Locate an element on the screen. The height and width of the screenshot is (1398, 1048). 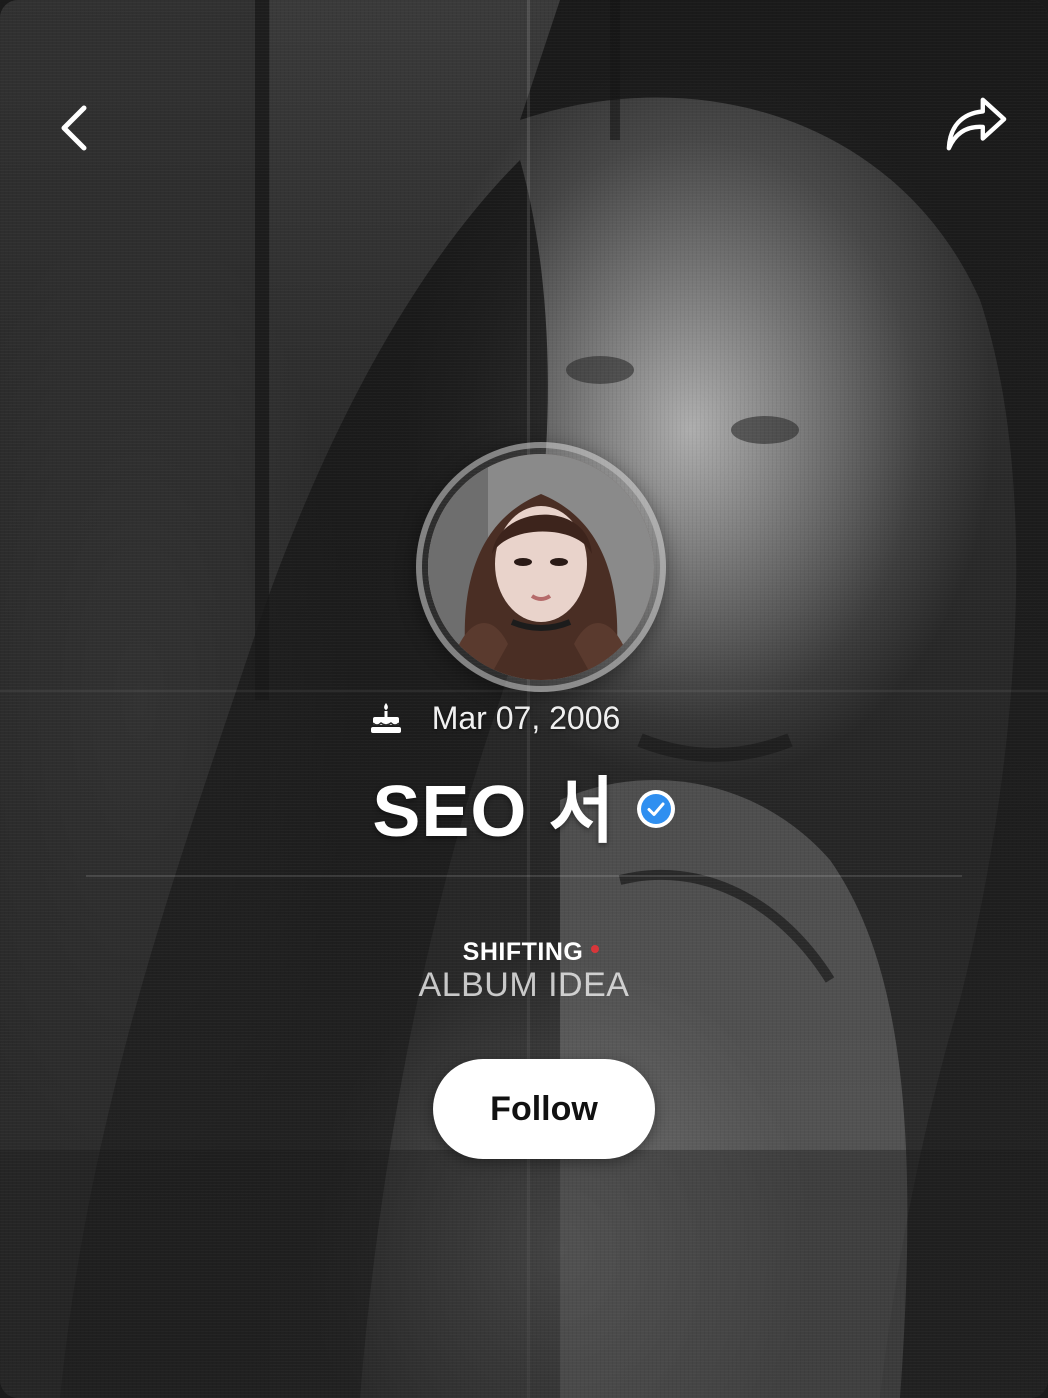
back-button is located at coordinates (74, 128).